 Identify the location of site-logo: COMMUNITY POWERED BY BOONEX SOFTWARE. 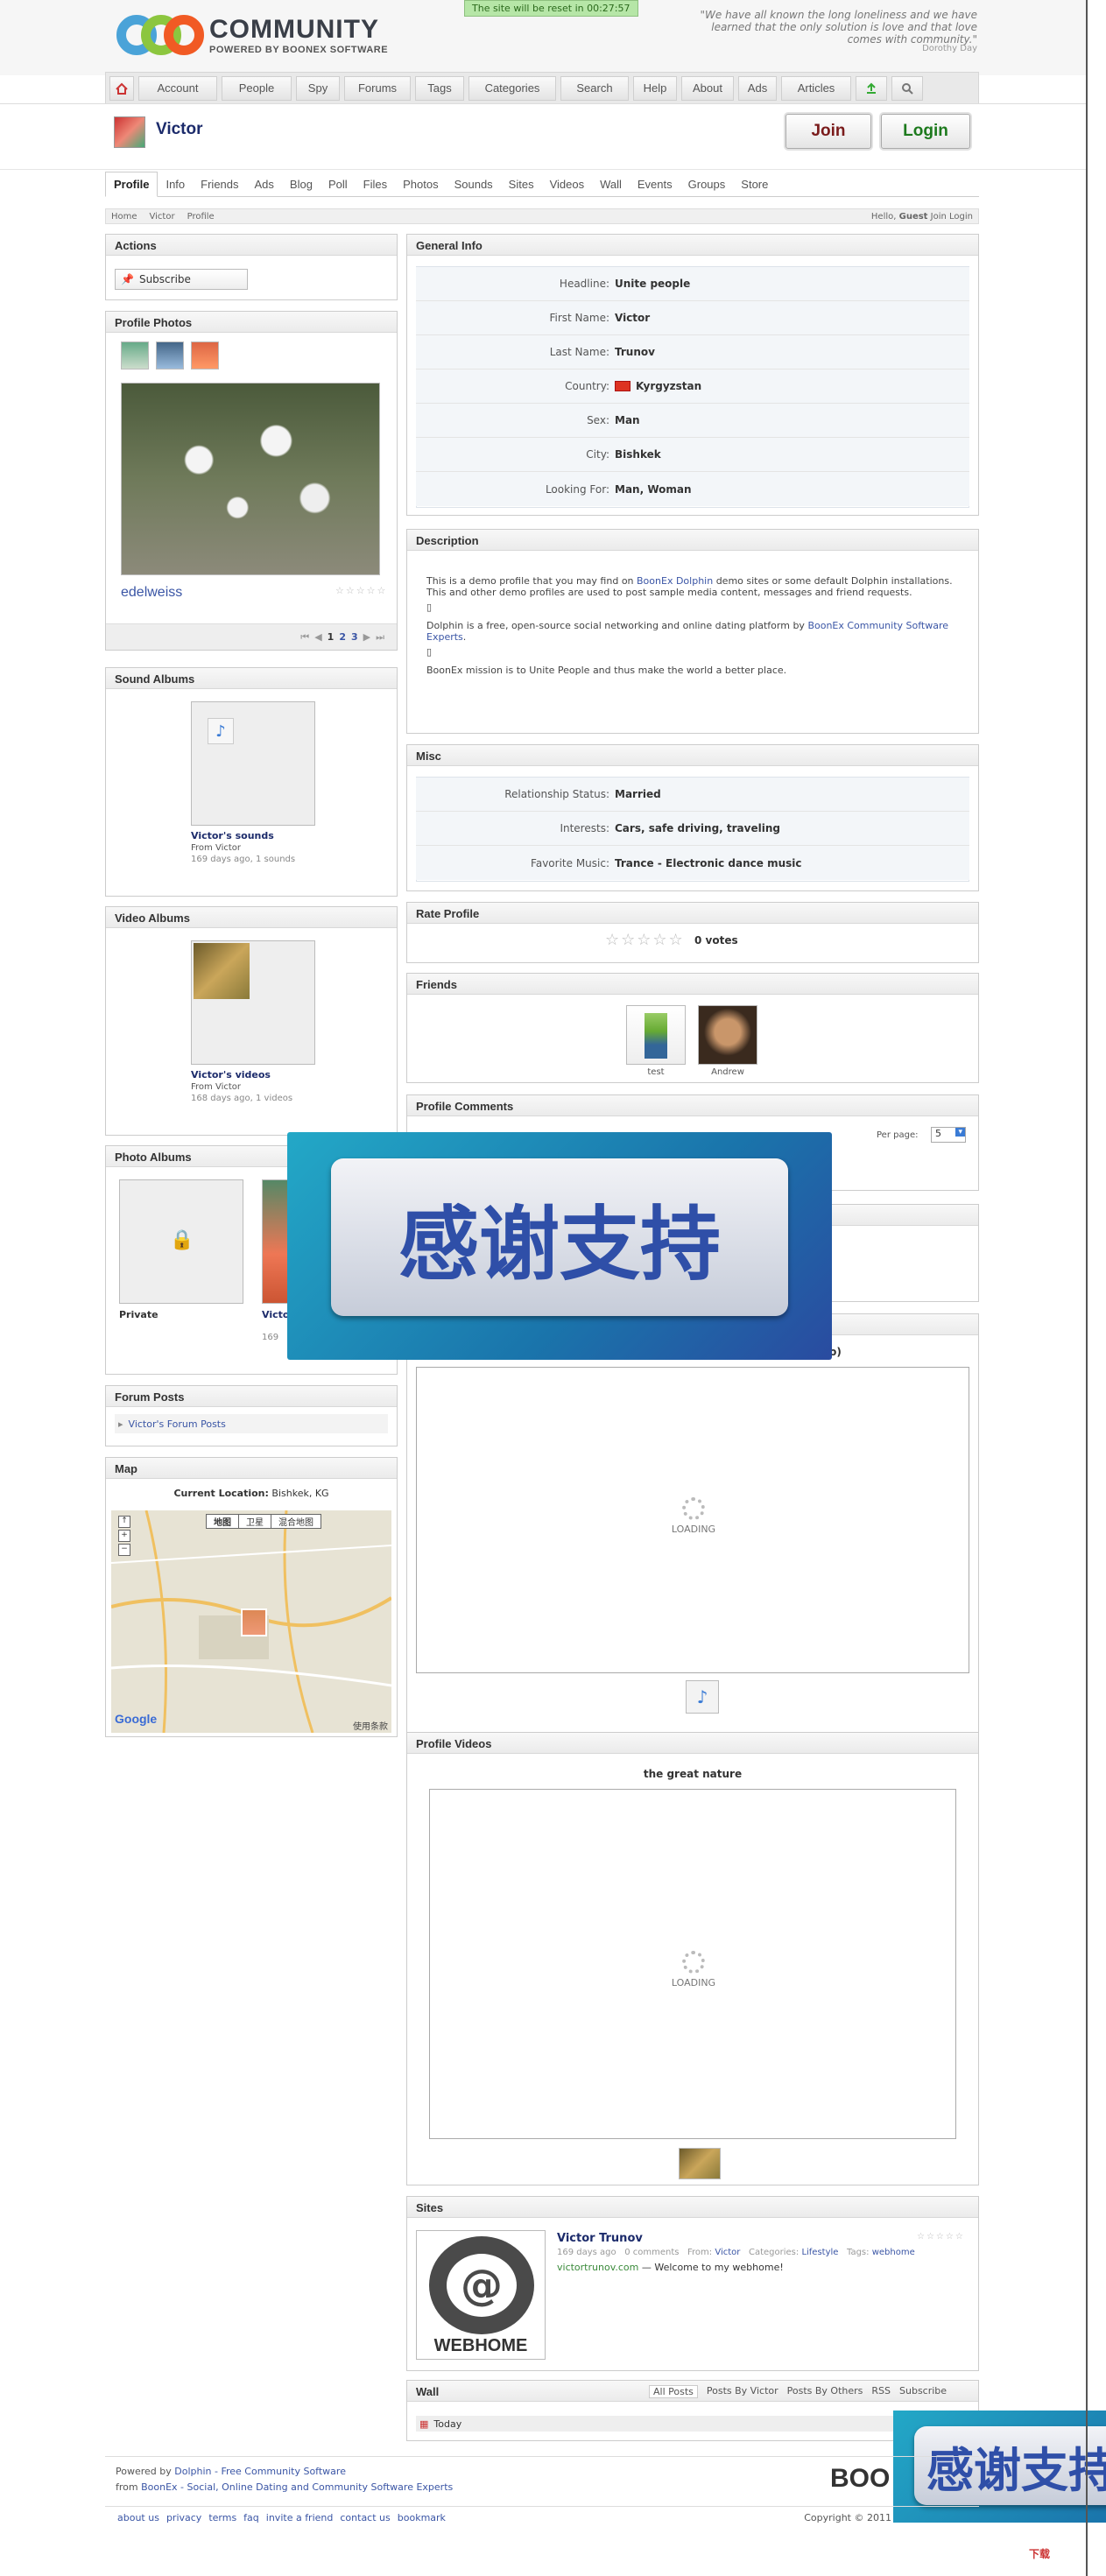
(256, 35).